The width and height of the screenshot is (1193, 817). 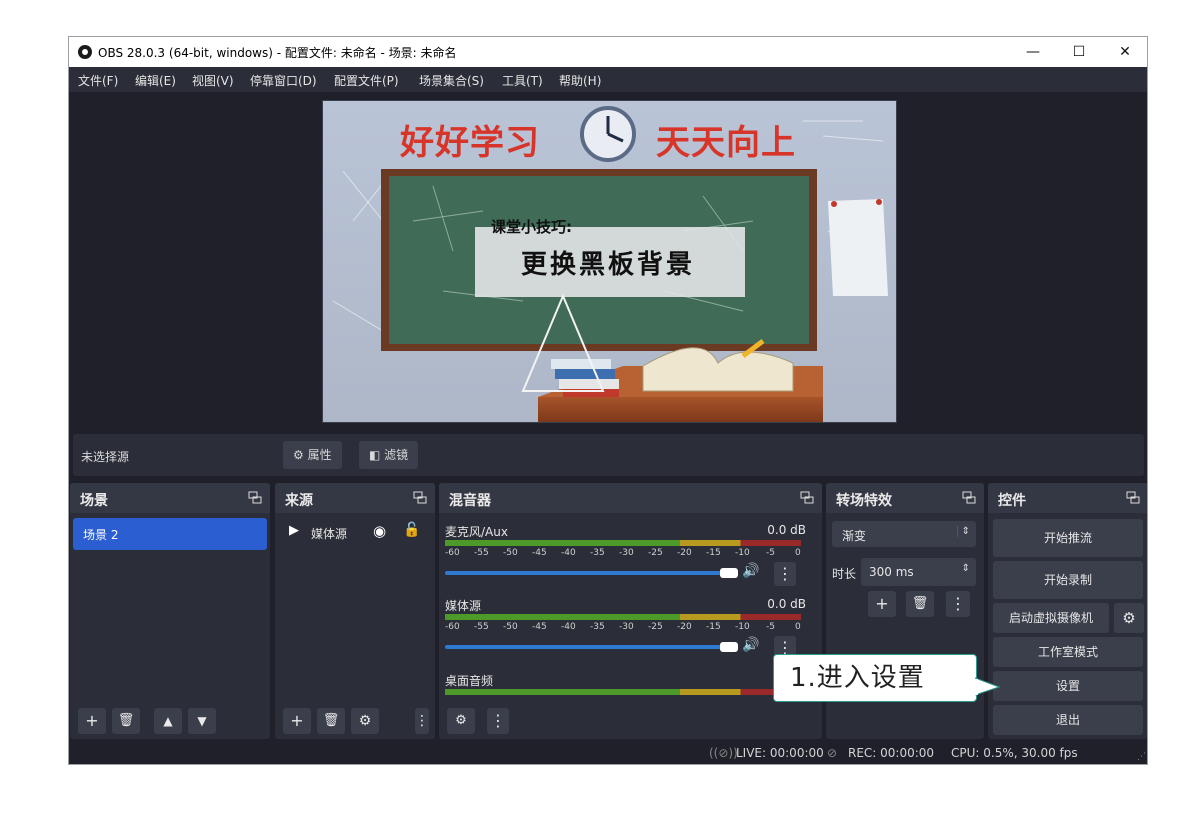 What do you see at coordinates (798, 627) in the screenshot?
I see `scale-tick: 0` at bounding box center [798, 627].